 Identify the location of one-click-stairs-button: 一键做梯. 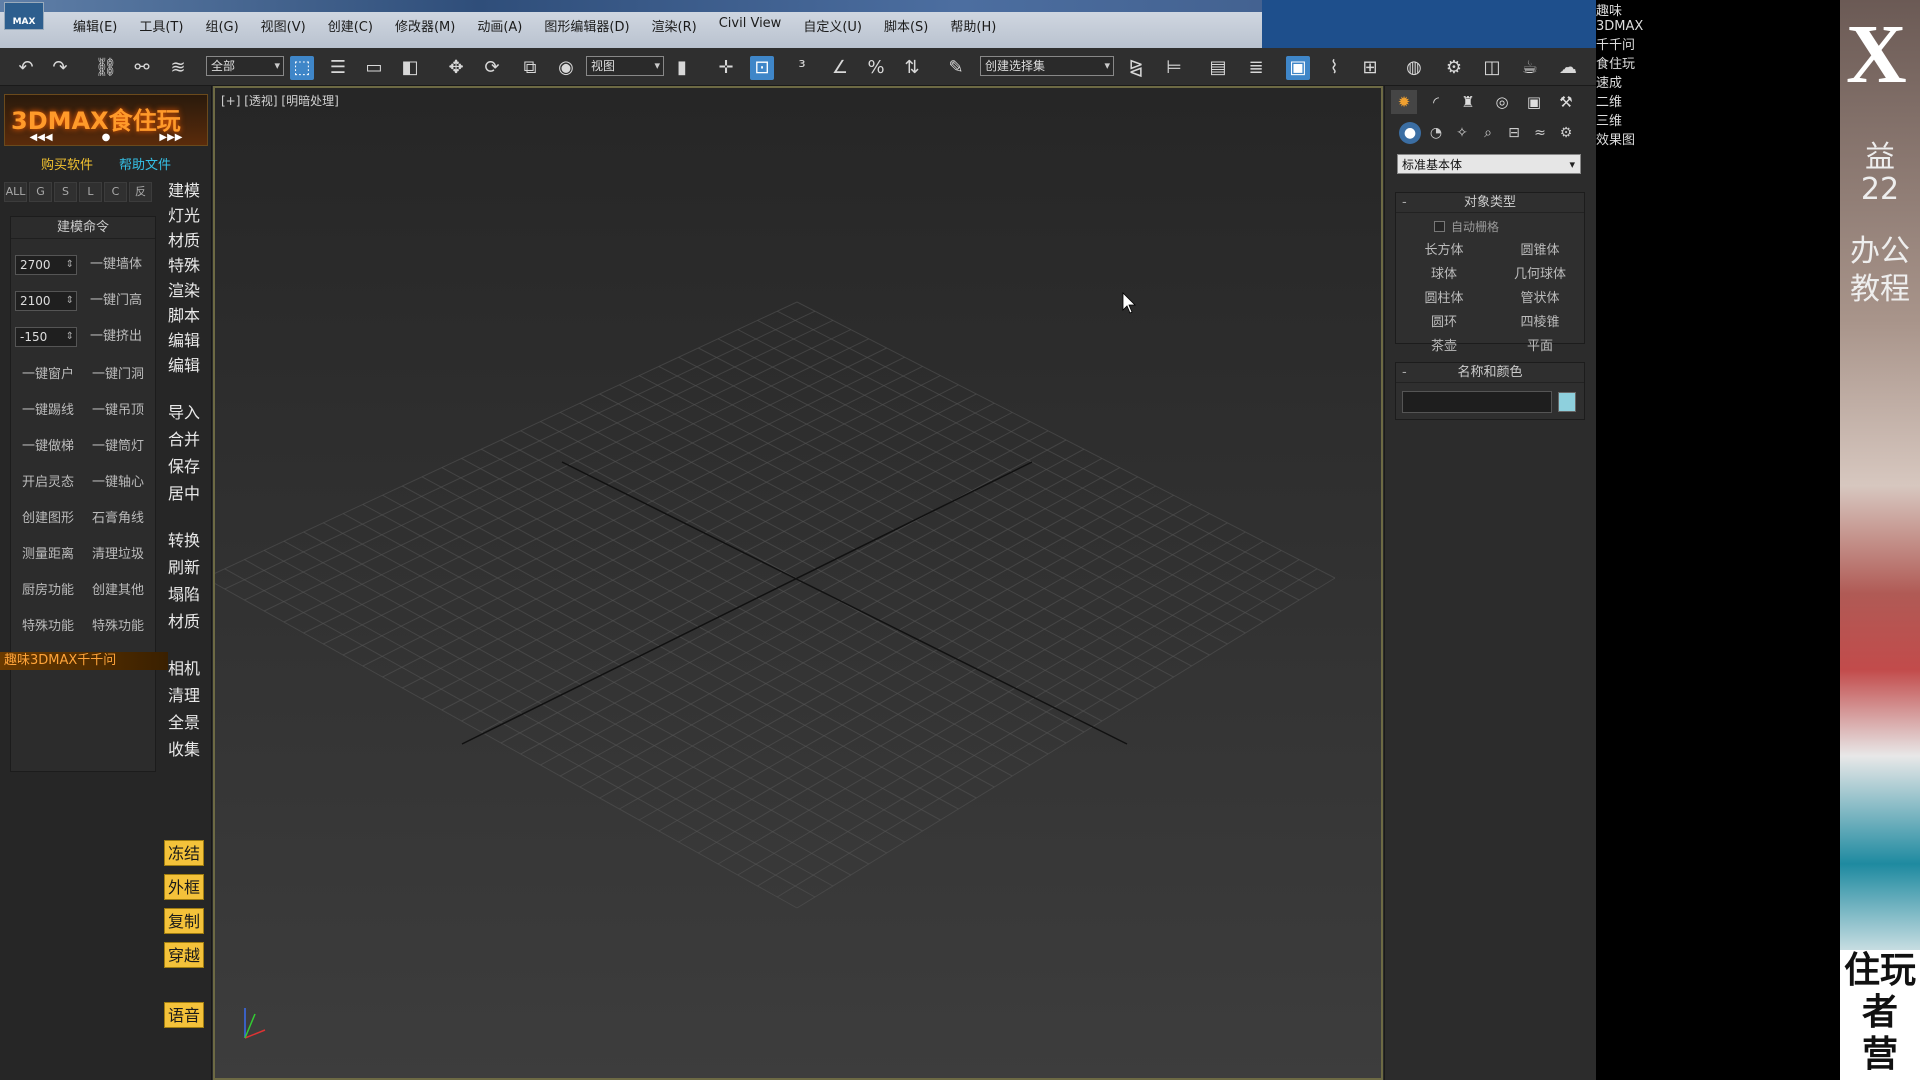
(48, 447).